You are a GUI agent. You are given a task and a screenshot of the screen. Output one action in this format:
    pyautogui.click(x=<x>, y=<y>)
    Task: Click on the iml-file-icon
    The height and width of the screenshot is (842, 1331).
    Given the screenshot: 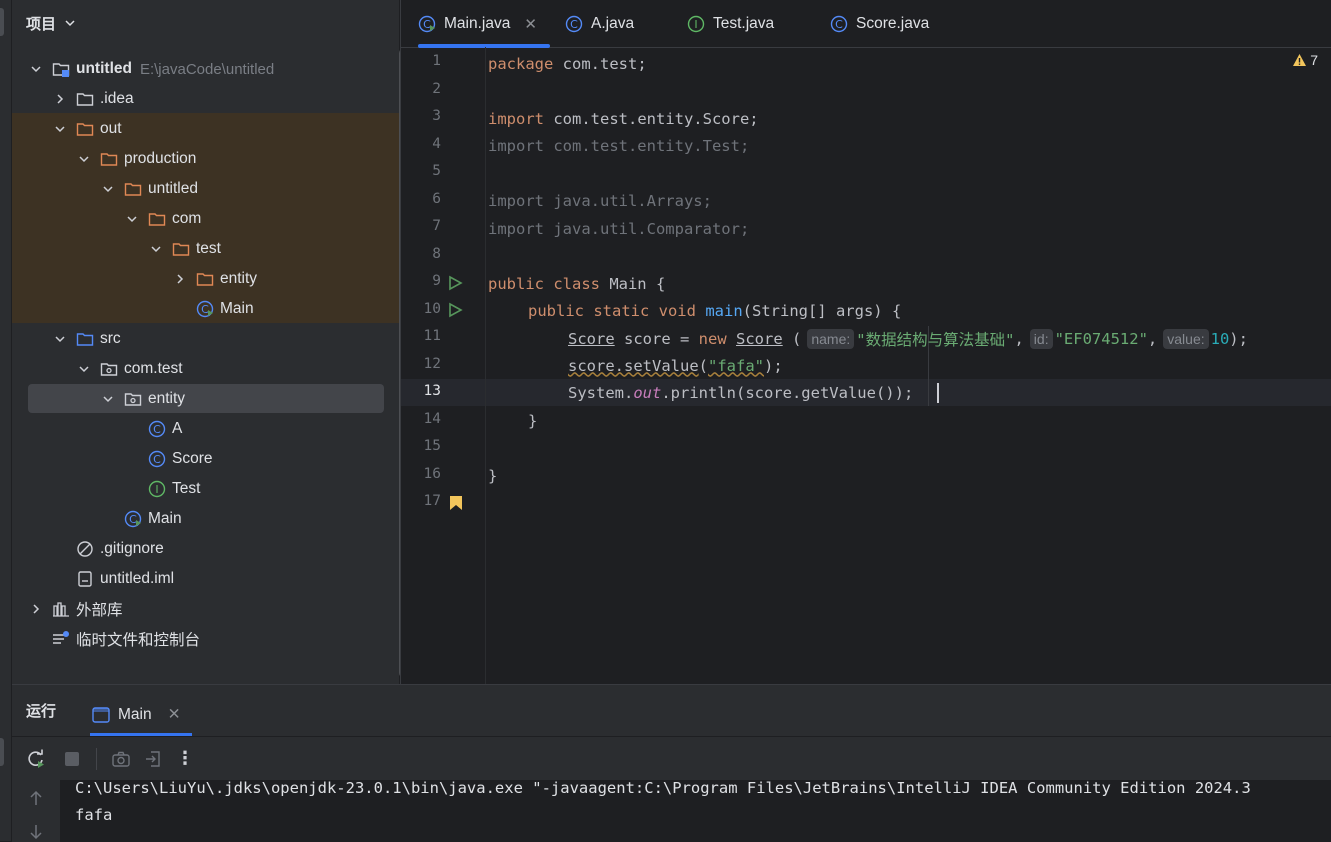 What is the action you would take?
    pyautogui.click(x=85, y=579)
    